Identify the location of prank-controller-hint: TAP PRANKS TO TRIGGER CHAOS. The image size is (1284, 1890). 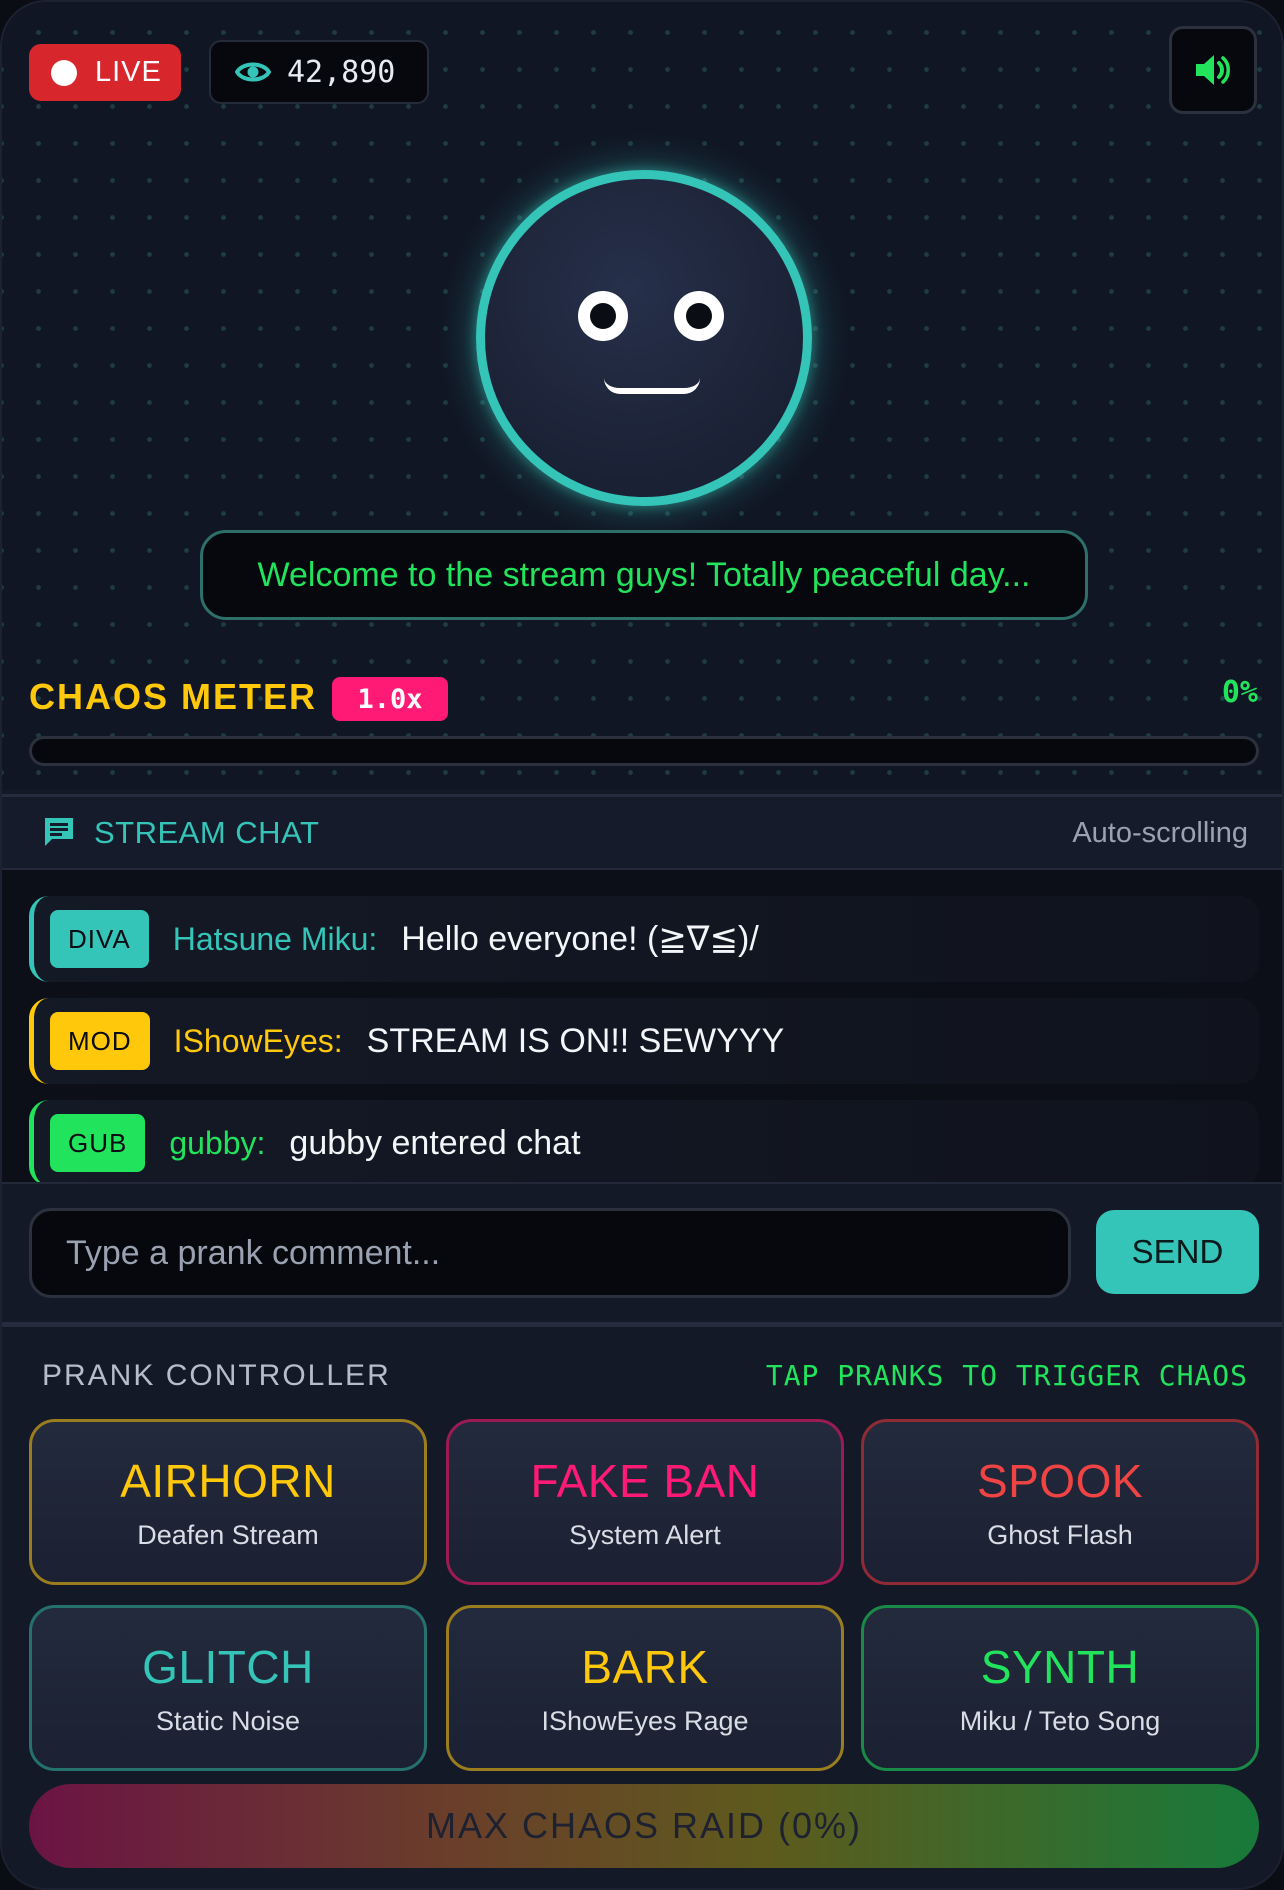
(1006, 1375).